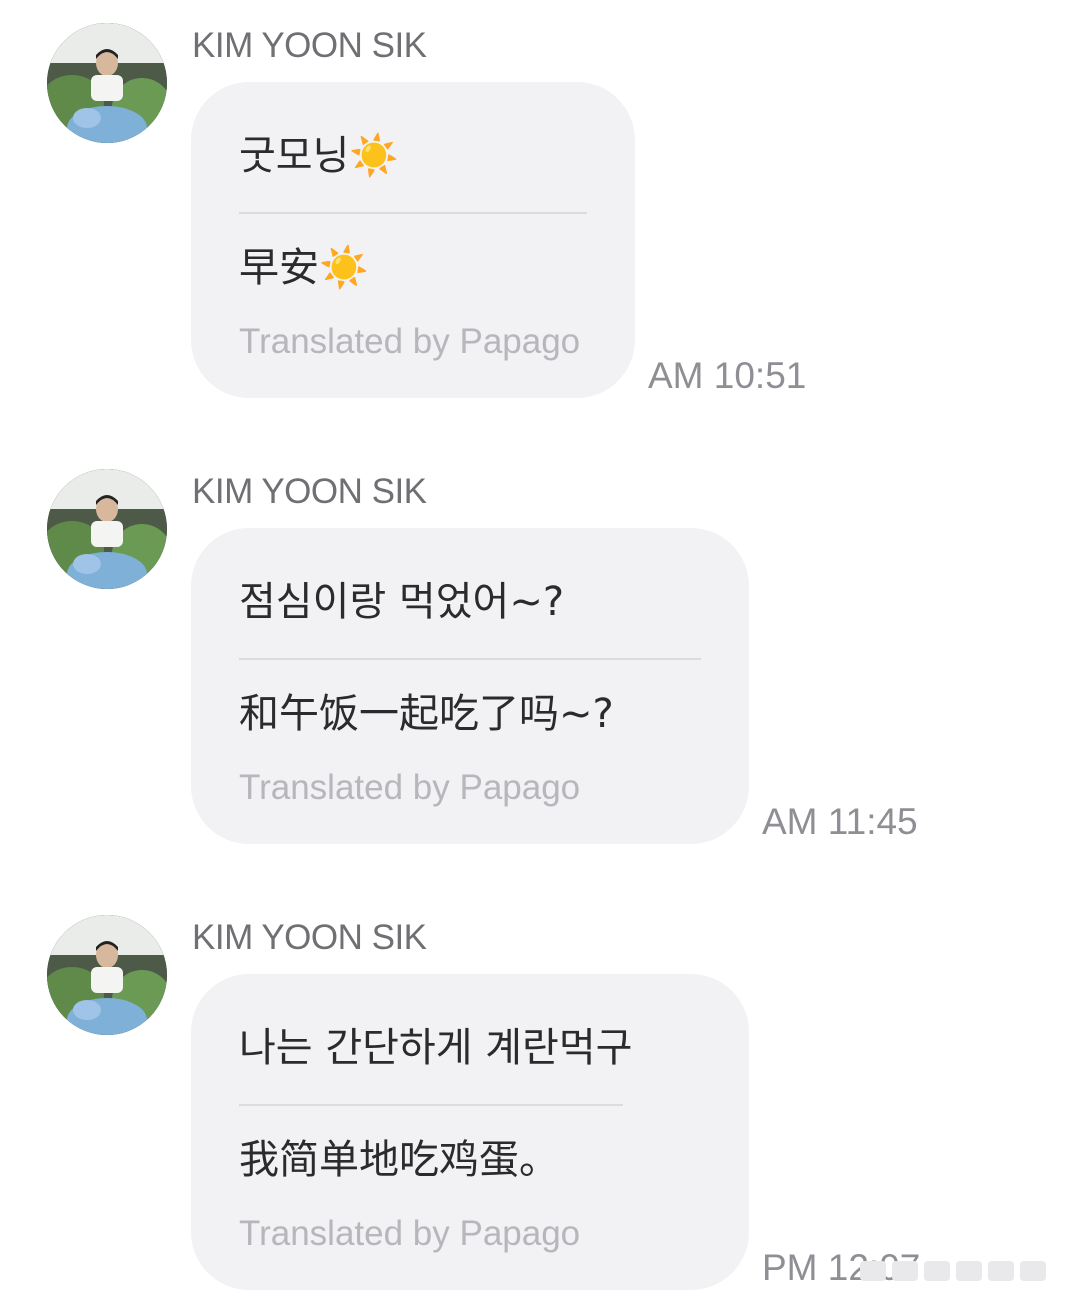 The image size is (1079, 1298). What do you see at coordinates (304, 268) in the screenshot?
I see `translated-text: 早安☀️` at bounding box center [304, 268].